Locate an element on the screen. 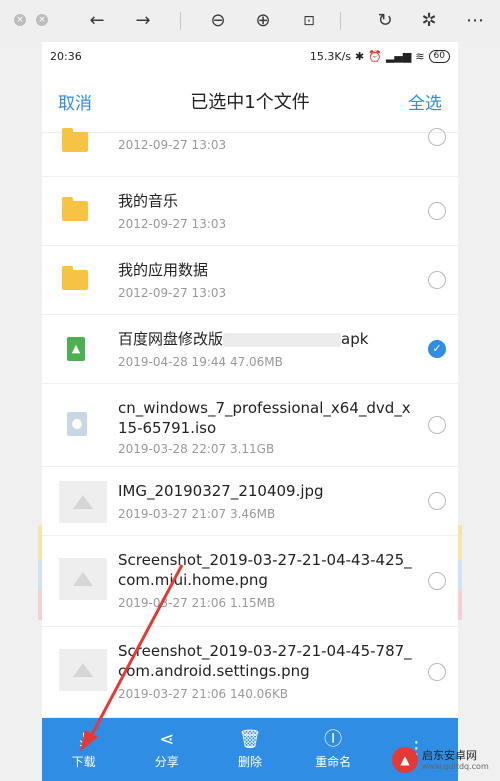  file-meta: 2019-03-28 22:07 3.11GB is located at coordinates (196, 449).